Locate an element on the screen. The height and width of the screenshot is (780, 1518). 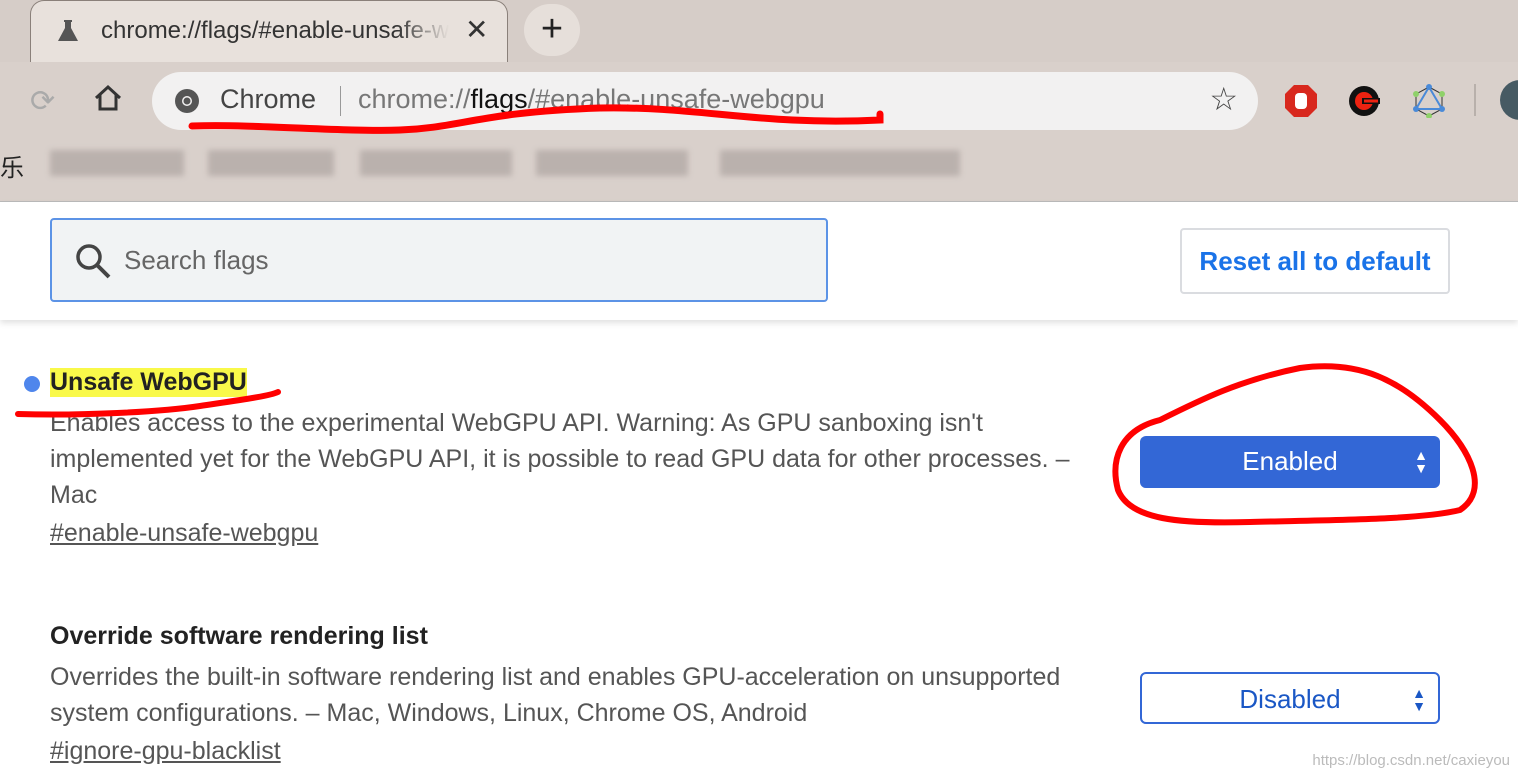
close-tab-icon: ✕ is located at coordinates (476, 29).